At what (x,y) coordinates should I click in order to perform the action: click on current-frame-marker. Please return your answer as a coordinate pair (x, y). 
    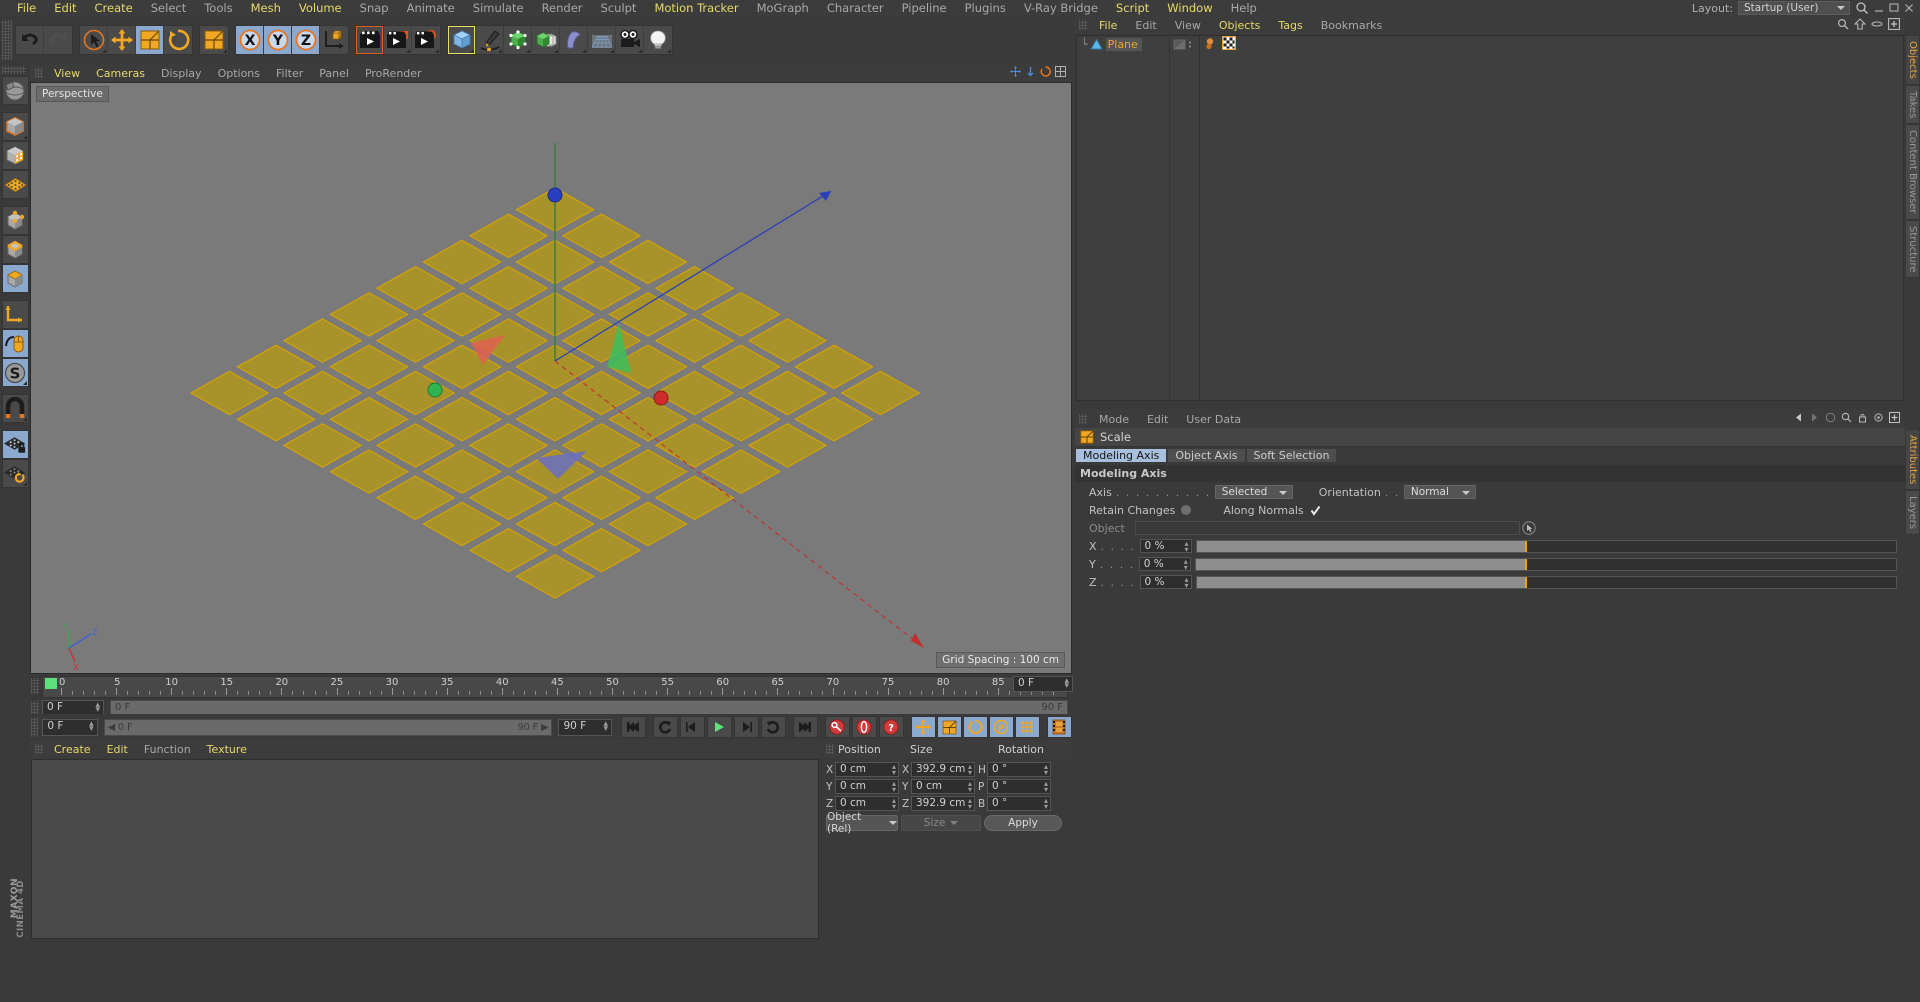
    Looking at the image, I should click on (51, 683).